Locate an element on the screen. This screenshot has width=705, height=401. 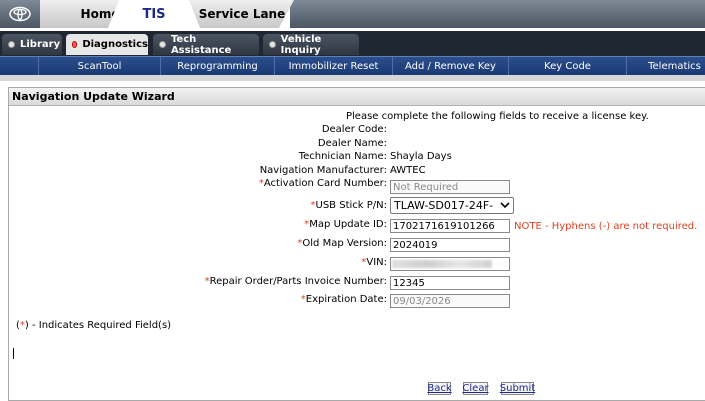
clear-button: Clear is located at coordinates (475, 388).